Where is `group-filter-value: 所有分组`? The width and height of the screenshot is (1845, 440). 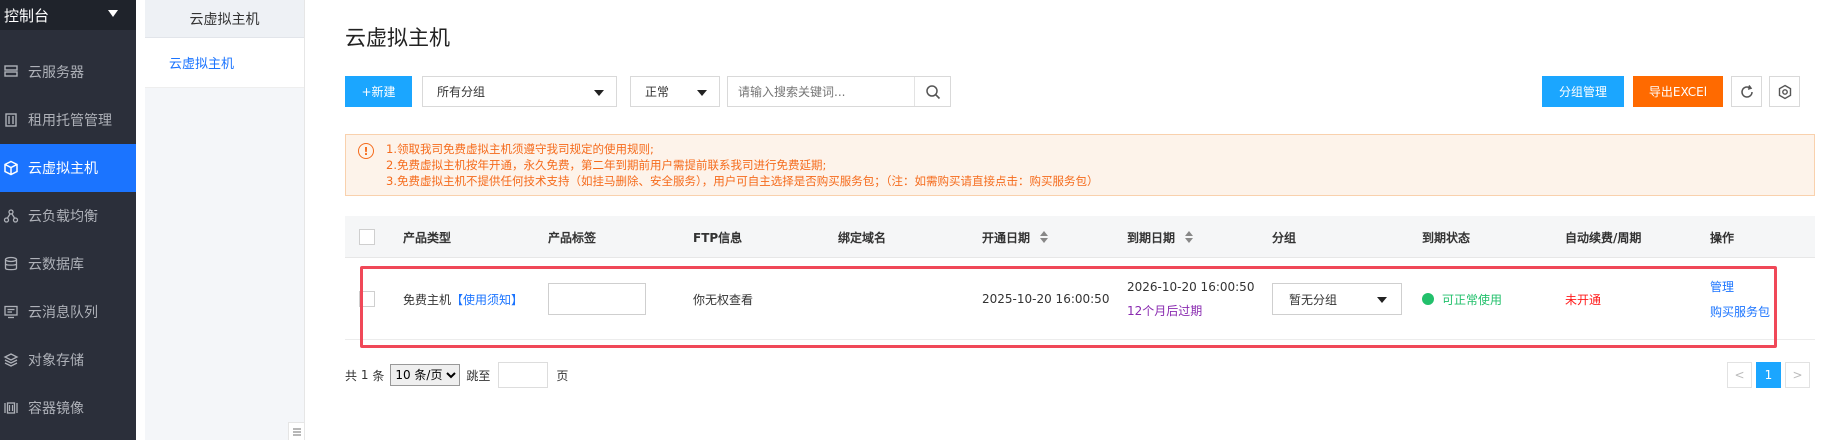
group-filter-value: 所有分组 is located at coordinates (461, 92).